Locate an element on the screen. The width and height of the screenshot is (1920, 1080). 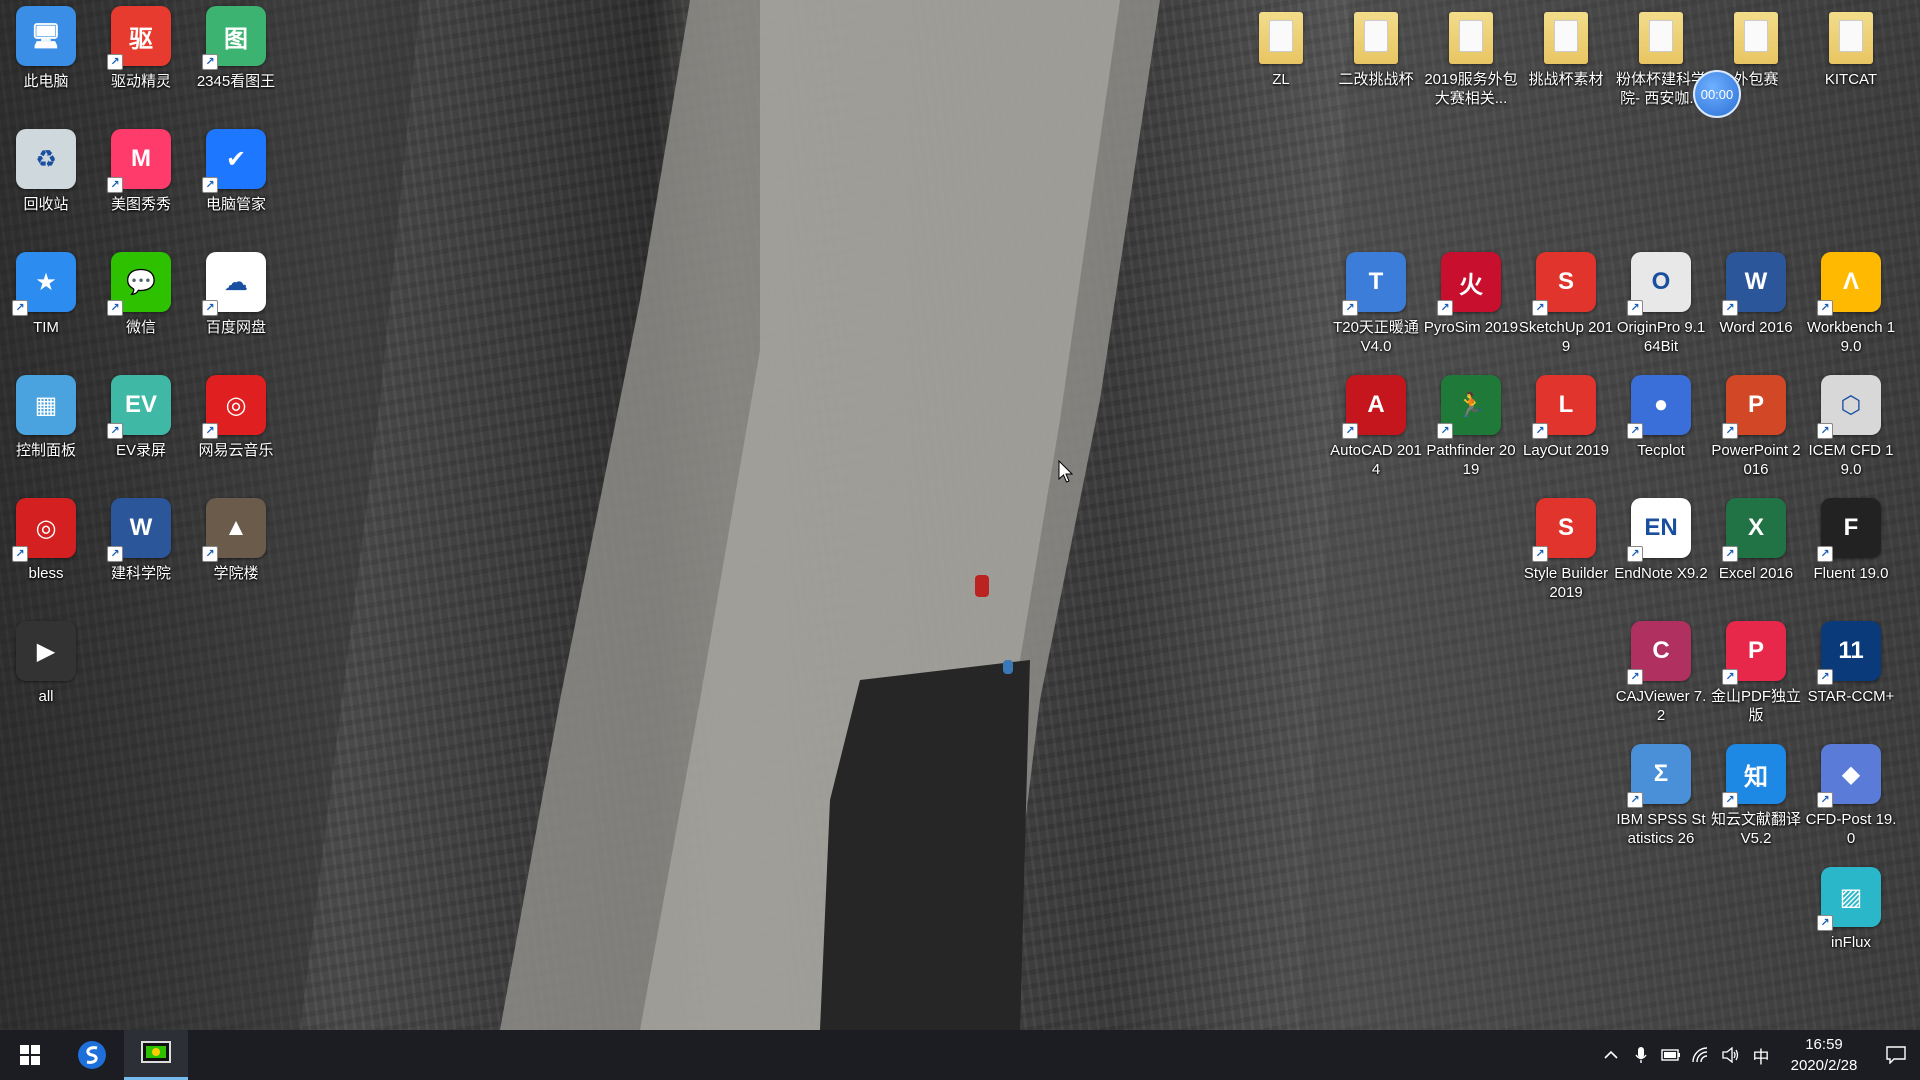
desktop-icon-label: 学院楼 is located at coordinates (236, 573).